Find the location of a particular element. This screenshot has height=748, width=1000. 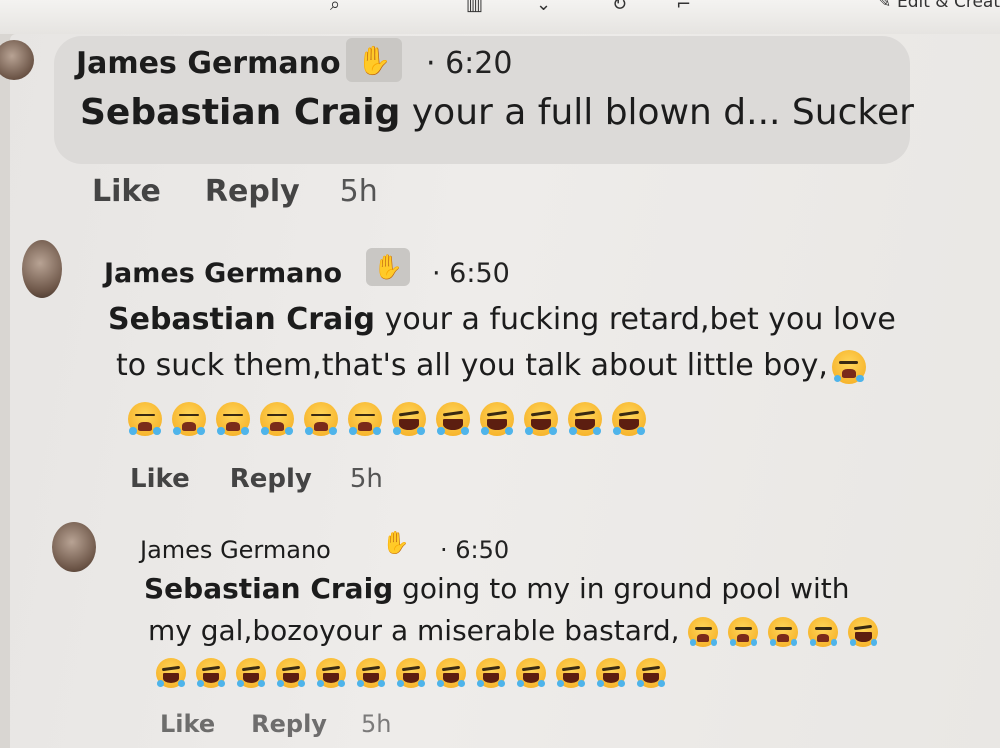

comment-time: · 6:20 is located at coordinates (469, 63).